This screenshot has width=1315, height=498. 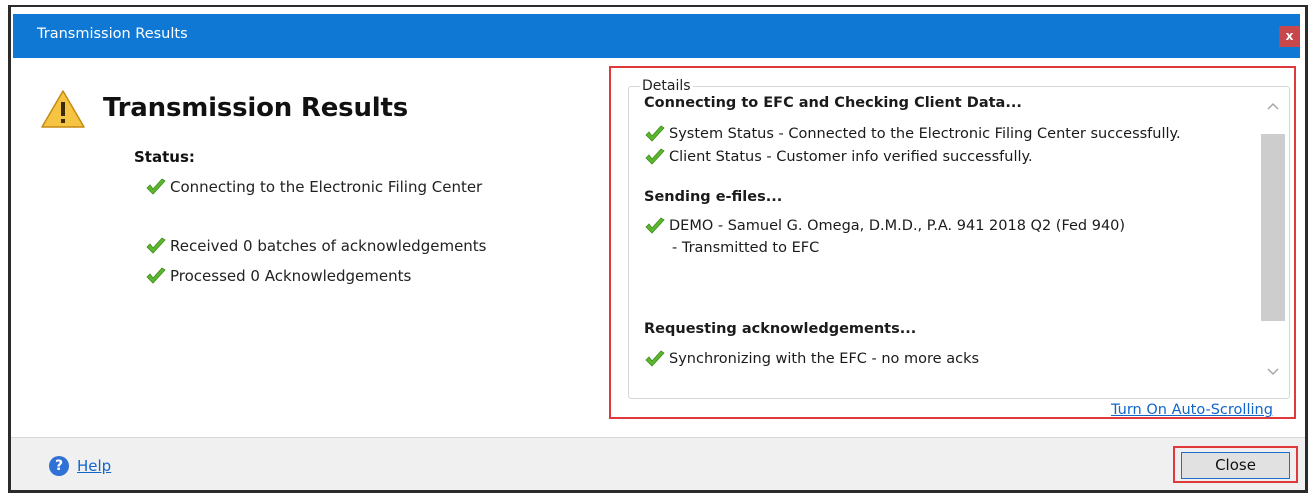 I want to click on close-button: Close, so click(x=1235, y=465).